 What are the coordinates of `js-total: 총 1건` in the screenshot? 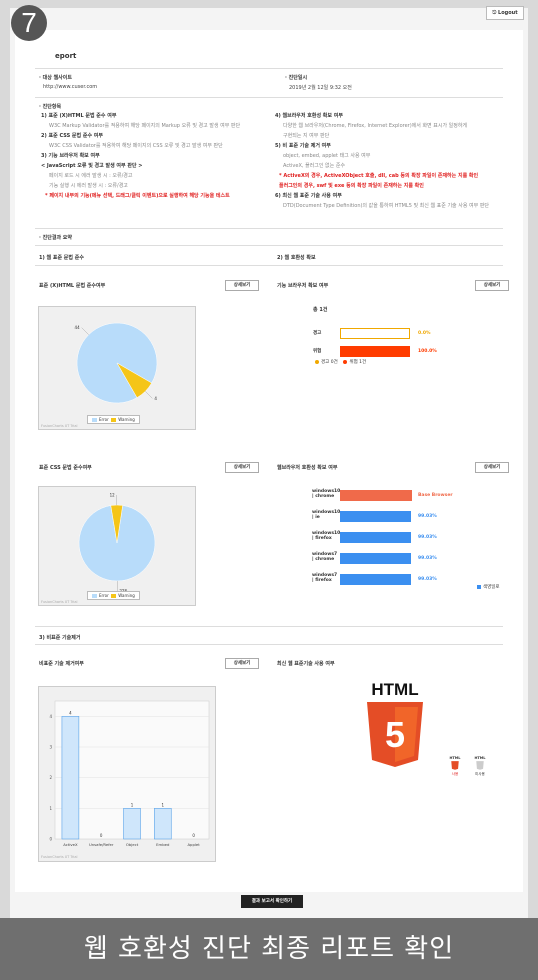 It's located at (320, 310).